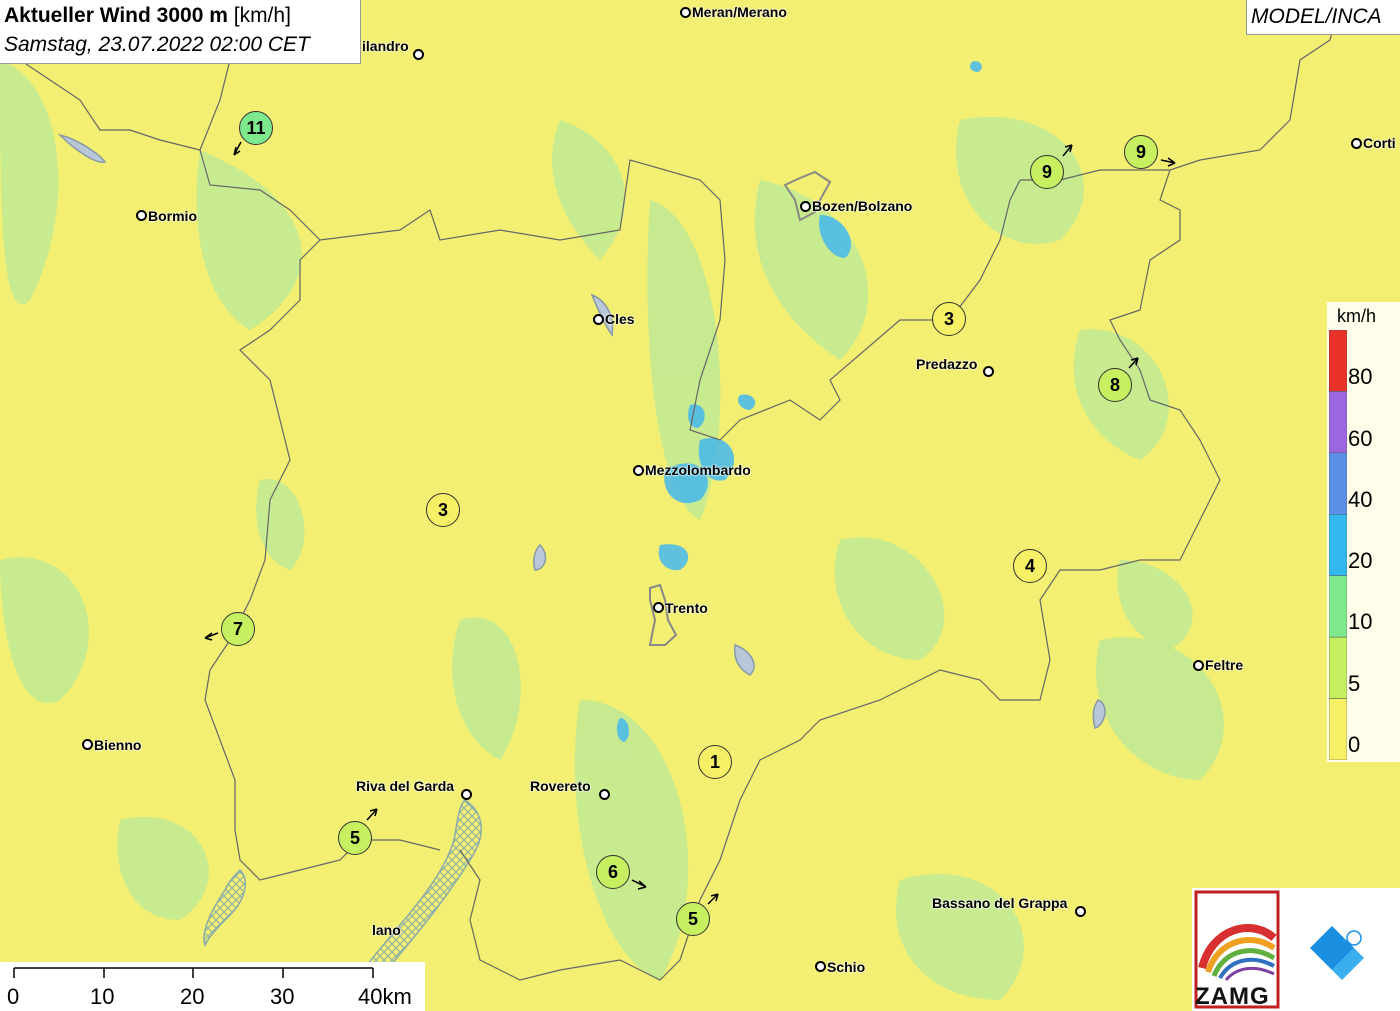 Image resolution: width=1400 pixels, height=1011 pixels. I want to click on city-label: Bormio, so click(172, 216).